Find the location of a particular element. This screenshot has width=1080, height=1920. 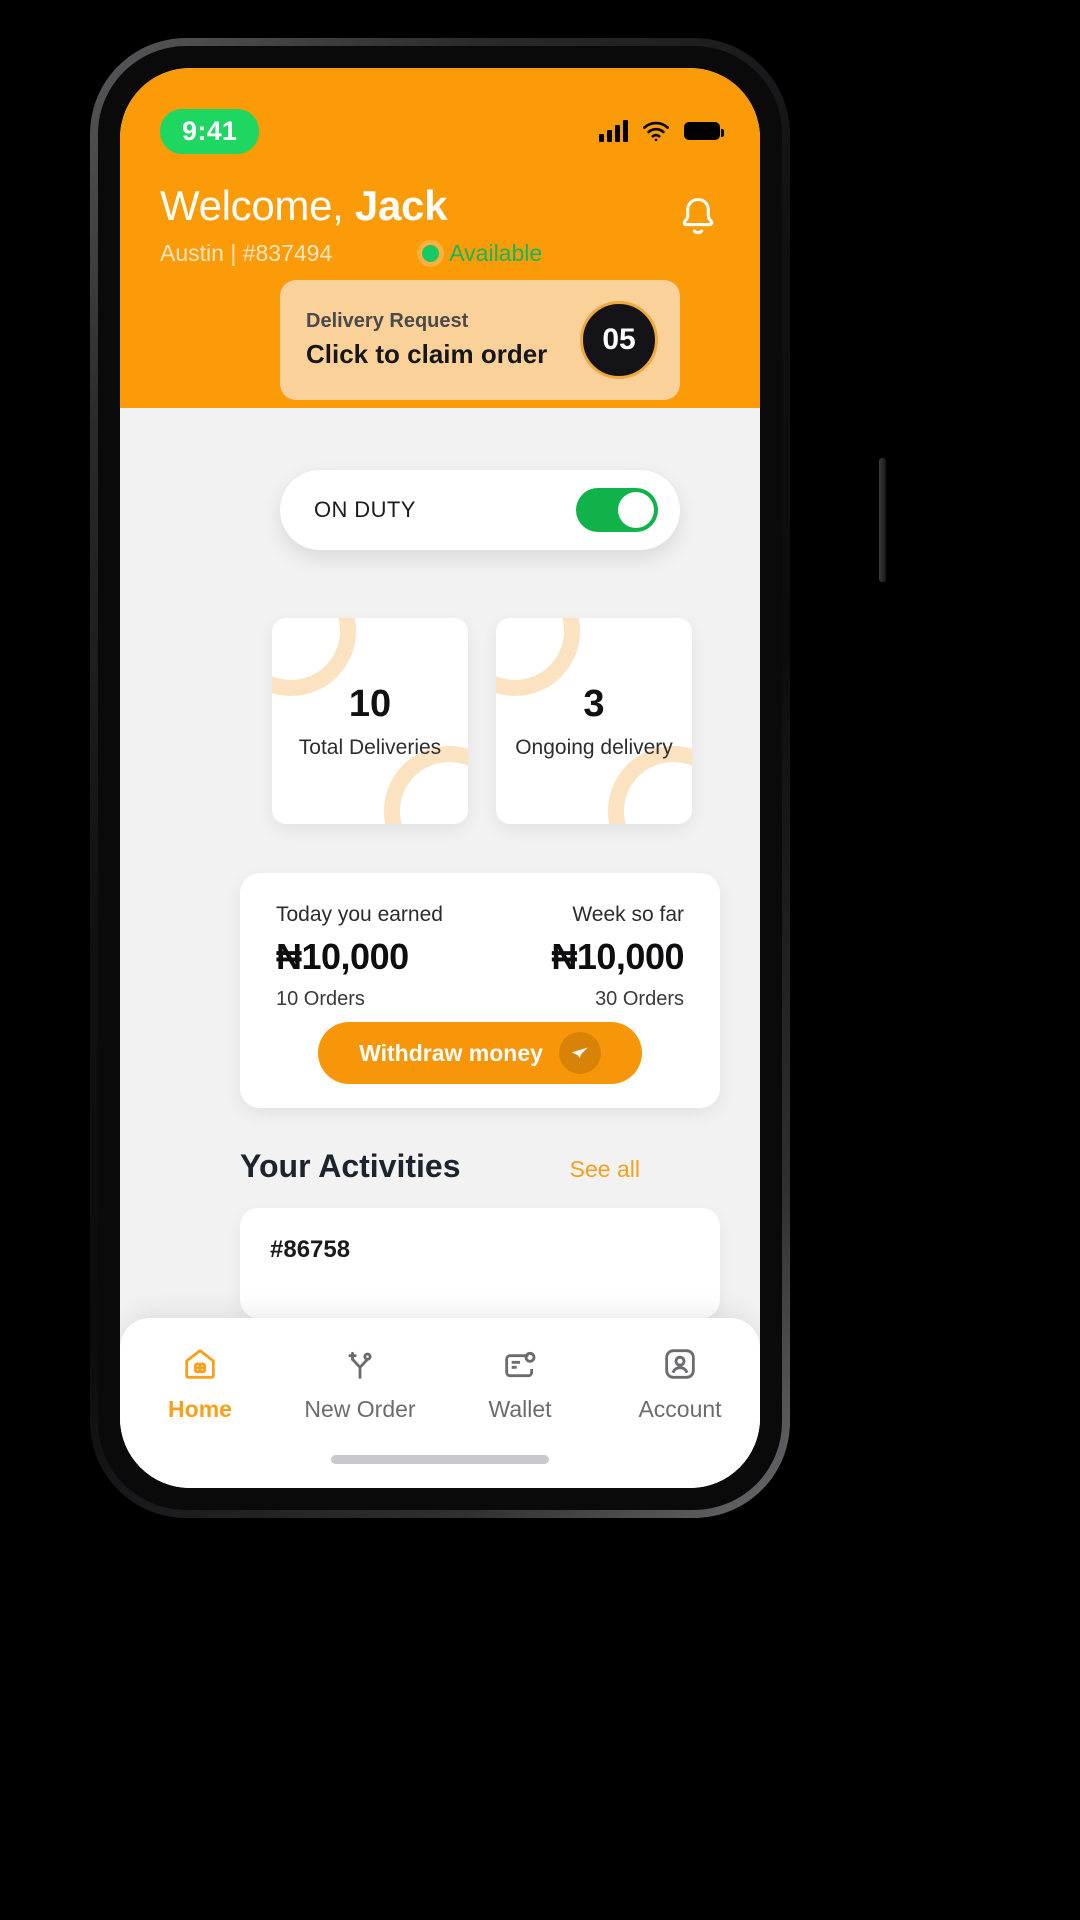

tab-label: Home is located at coordinates (200, 1409).